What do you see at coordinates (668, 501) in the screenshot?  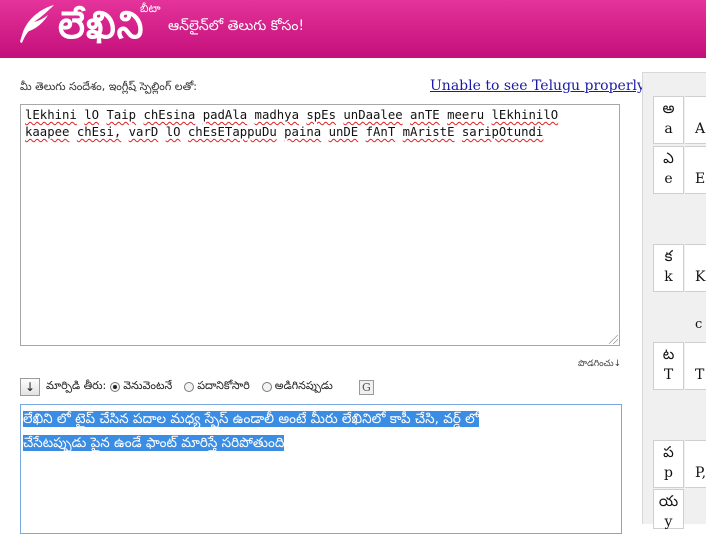 I see `keymap-telugu: య` at bounding box center [668, 501].